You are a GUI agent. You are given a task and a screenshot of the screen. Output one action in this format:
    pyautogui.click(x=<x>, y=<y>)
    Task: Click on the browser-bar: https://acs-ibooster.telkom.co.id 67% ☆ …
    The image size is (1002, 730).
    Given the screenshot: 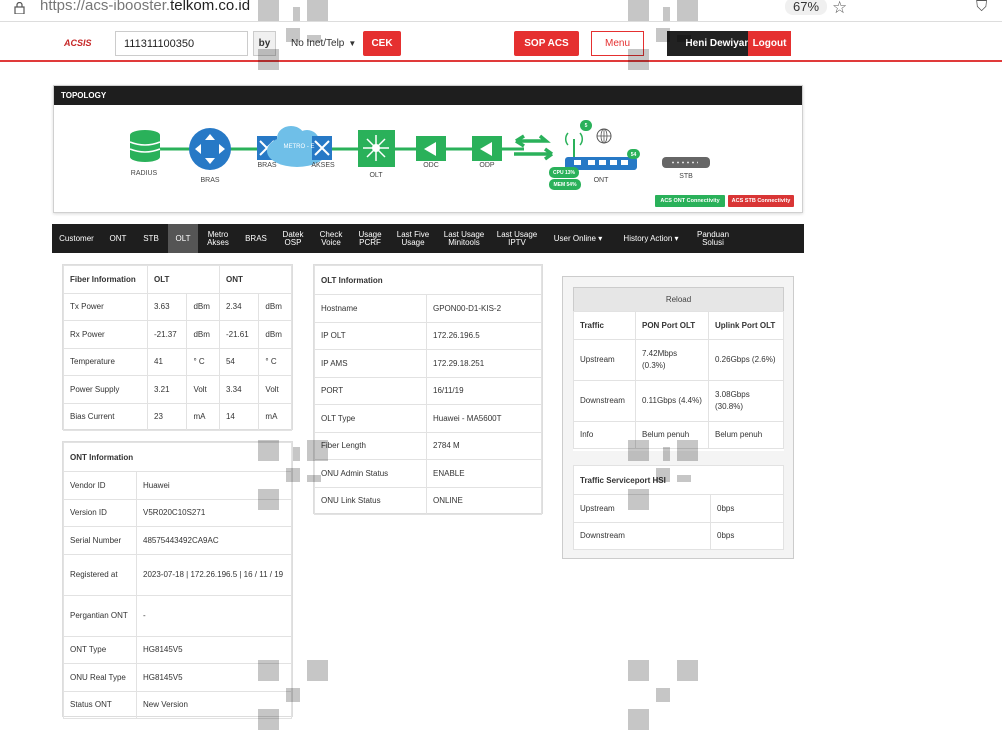 What is the action you would take?
    pyautogui.click(x=501, y=11)
    